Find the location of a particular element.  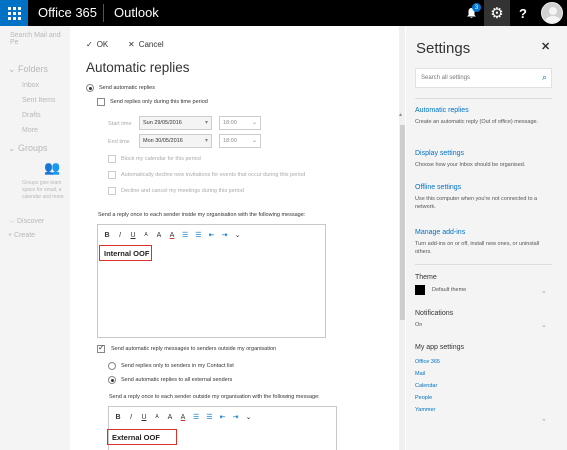

theme-value: Default theme is located at coordinates (449, 290).